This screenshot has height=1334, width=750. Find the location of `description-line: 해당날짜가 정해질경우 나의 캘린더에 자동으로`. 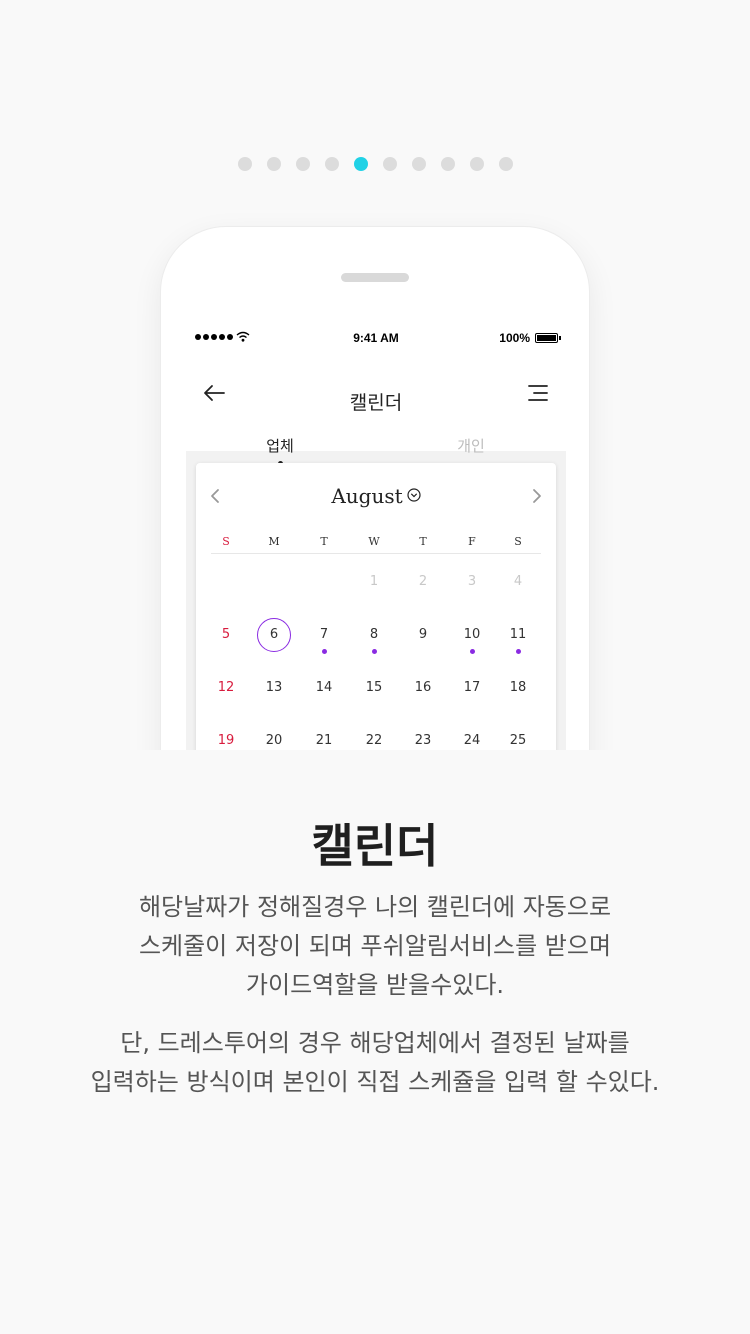

description-line: 해당날짜가 정해질경우 나의 캘린더에 자동으로 is located at coordinates (375, 907).